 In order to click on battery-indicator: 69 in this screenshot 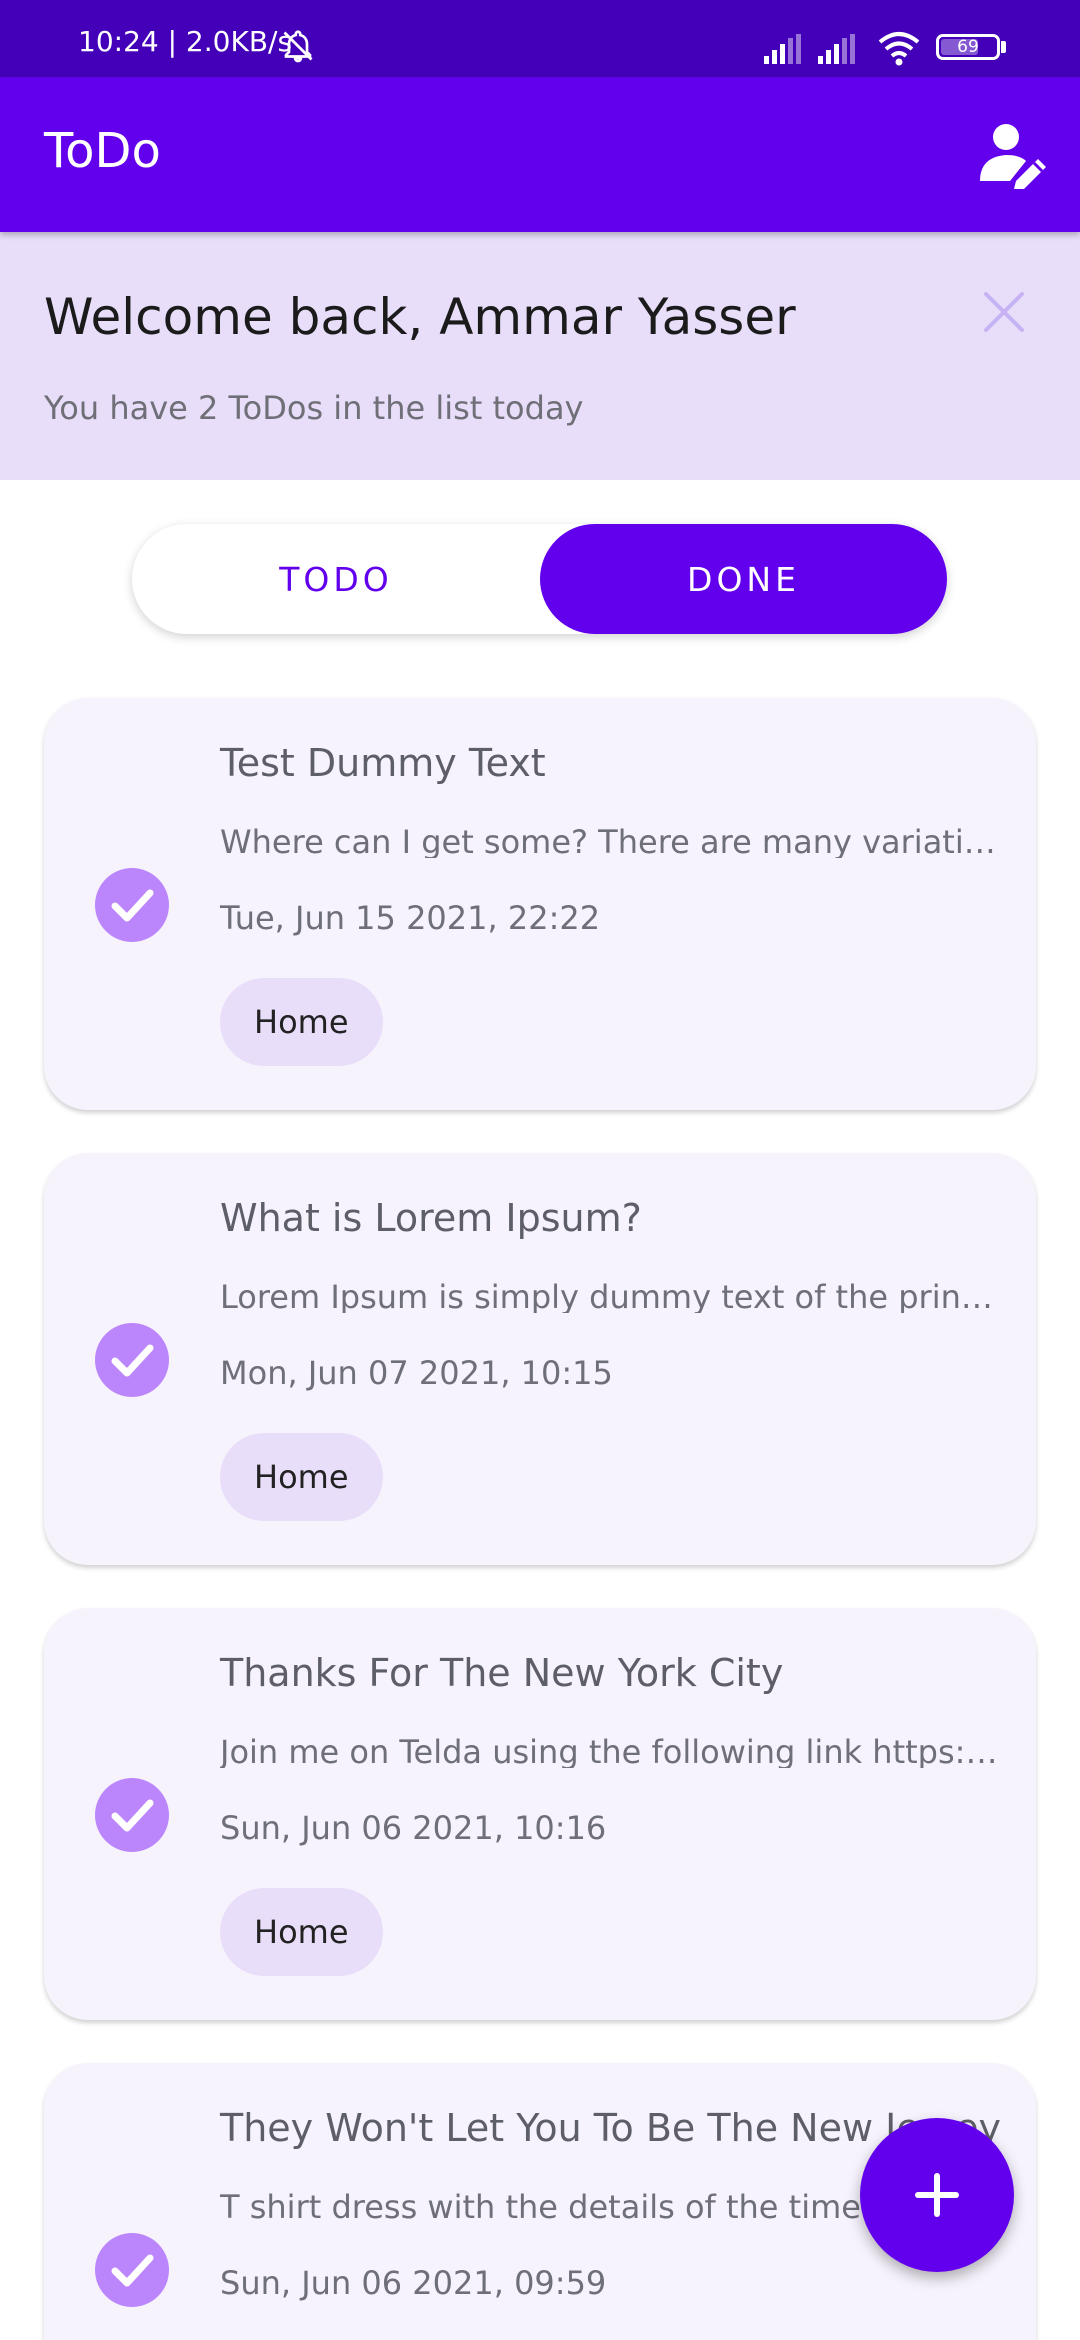, I will do `click(968, 47)`.